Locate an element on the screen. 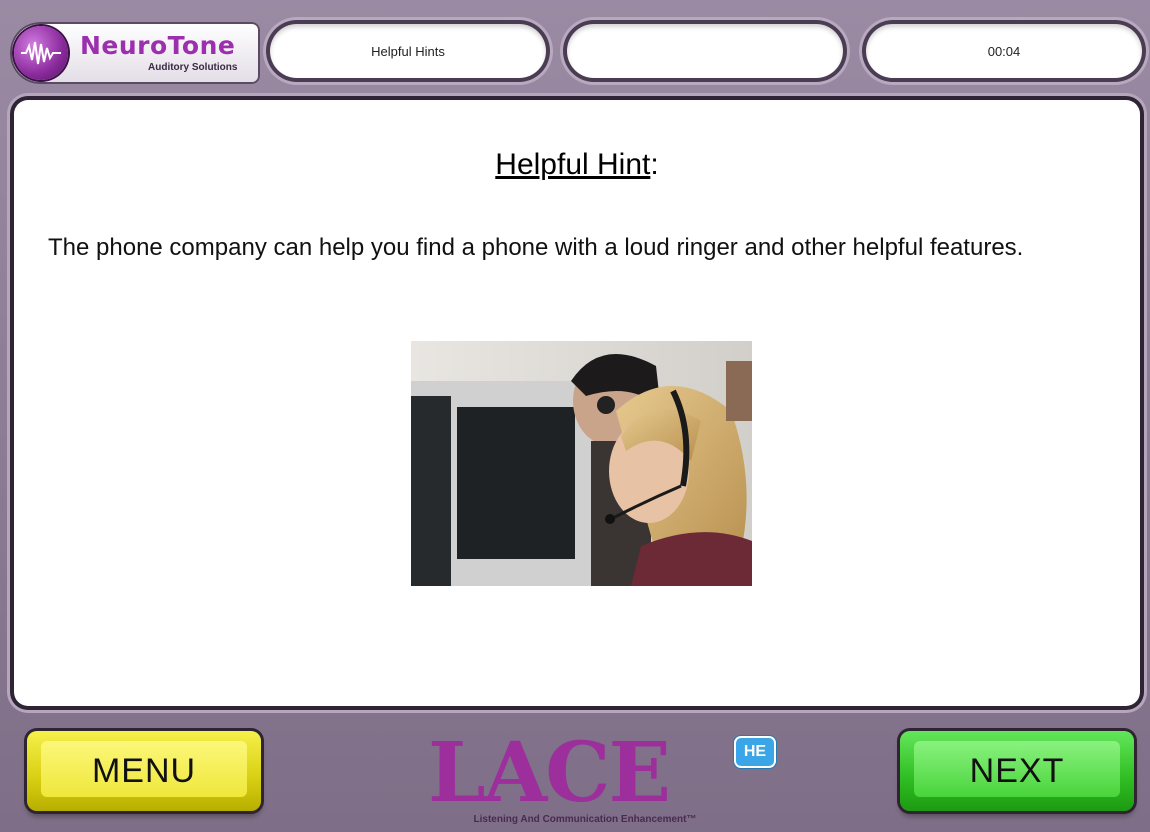 Image resolution: width=1150 pixels, height=832 pixels. call-center-photo is located at coordinates (581, 463).